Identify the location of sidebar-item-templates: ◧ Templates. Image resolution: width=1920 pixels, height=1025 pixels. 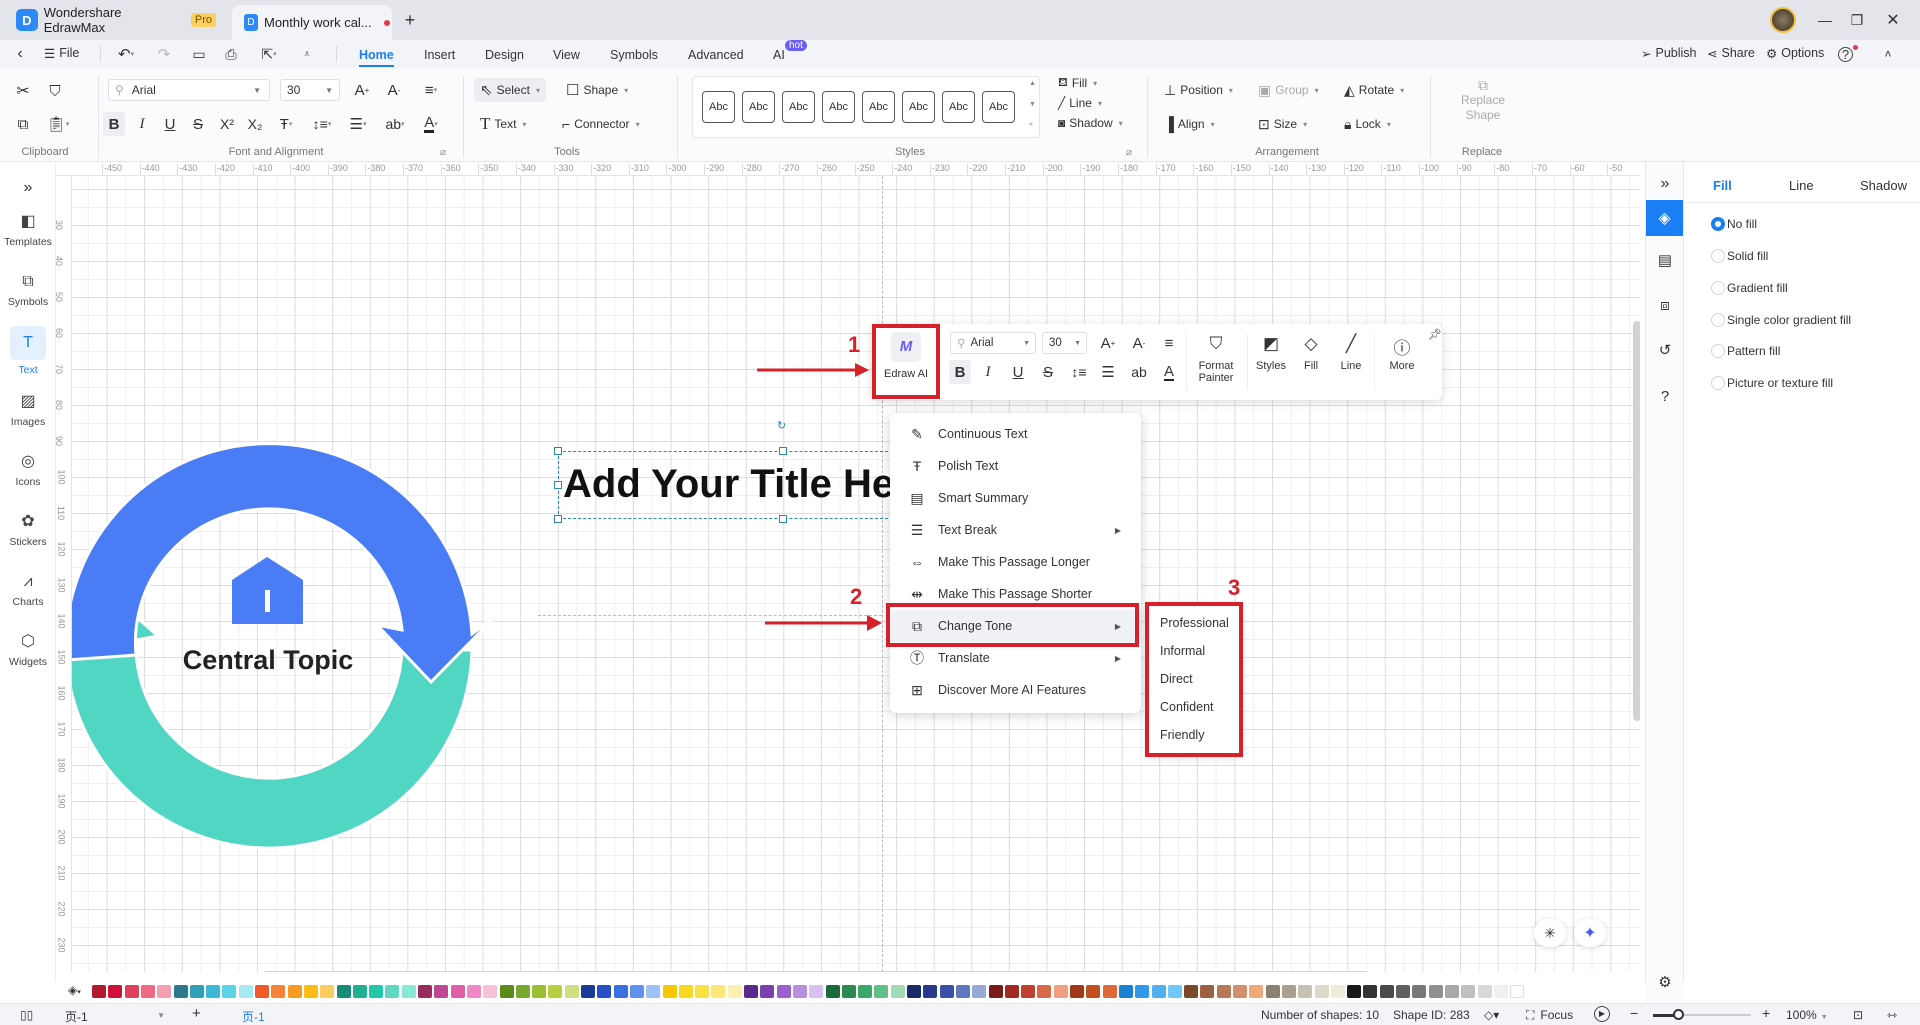
(28, 232).